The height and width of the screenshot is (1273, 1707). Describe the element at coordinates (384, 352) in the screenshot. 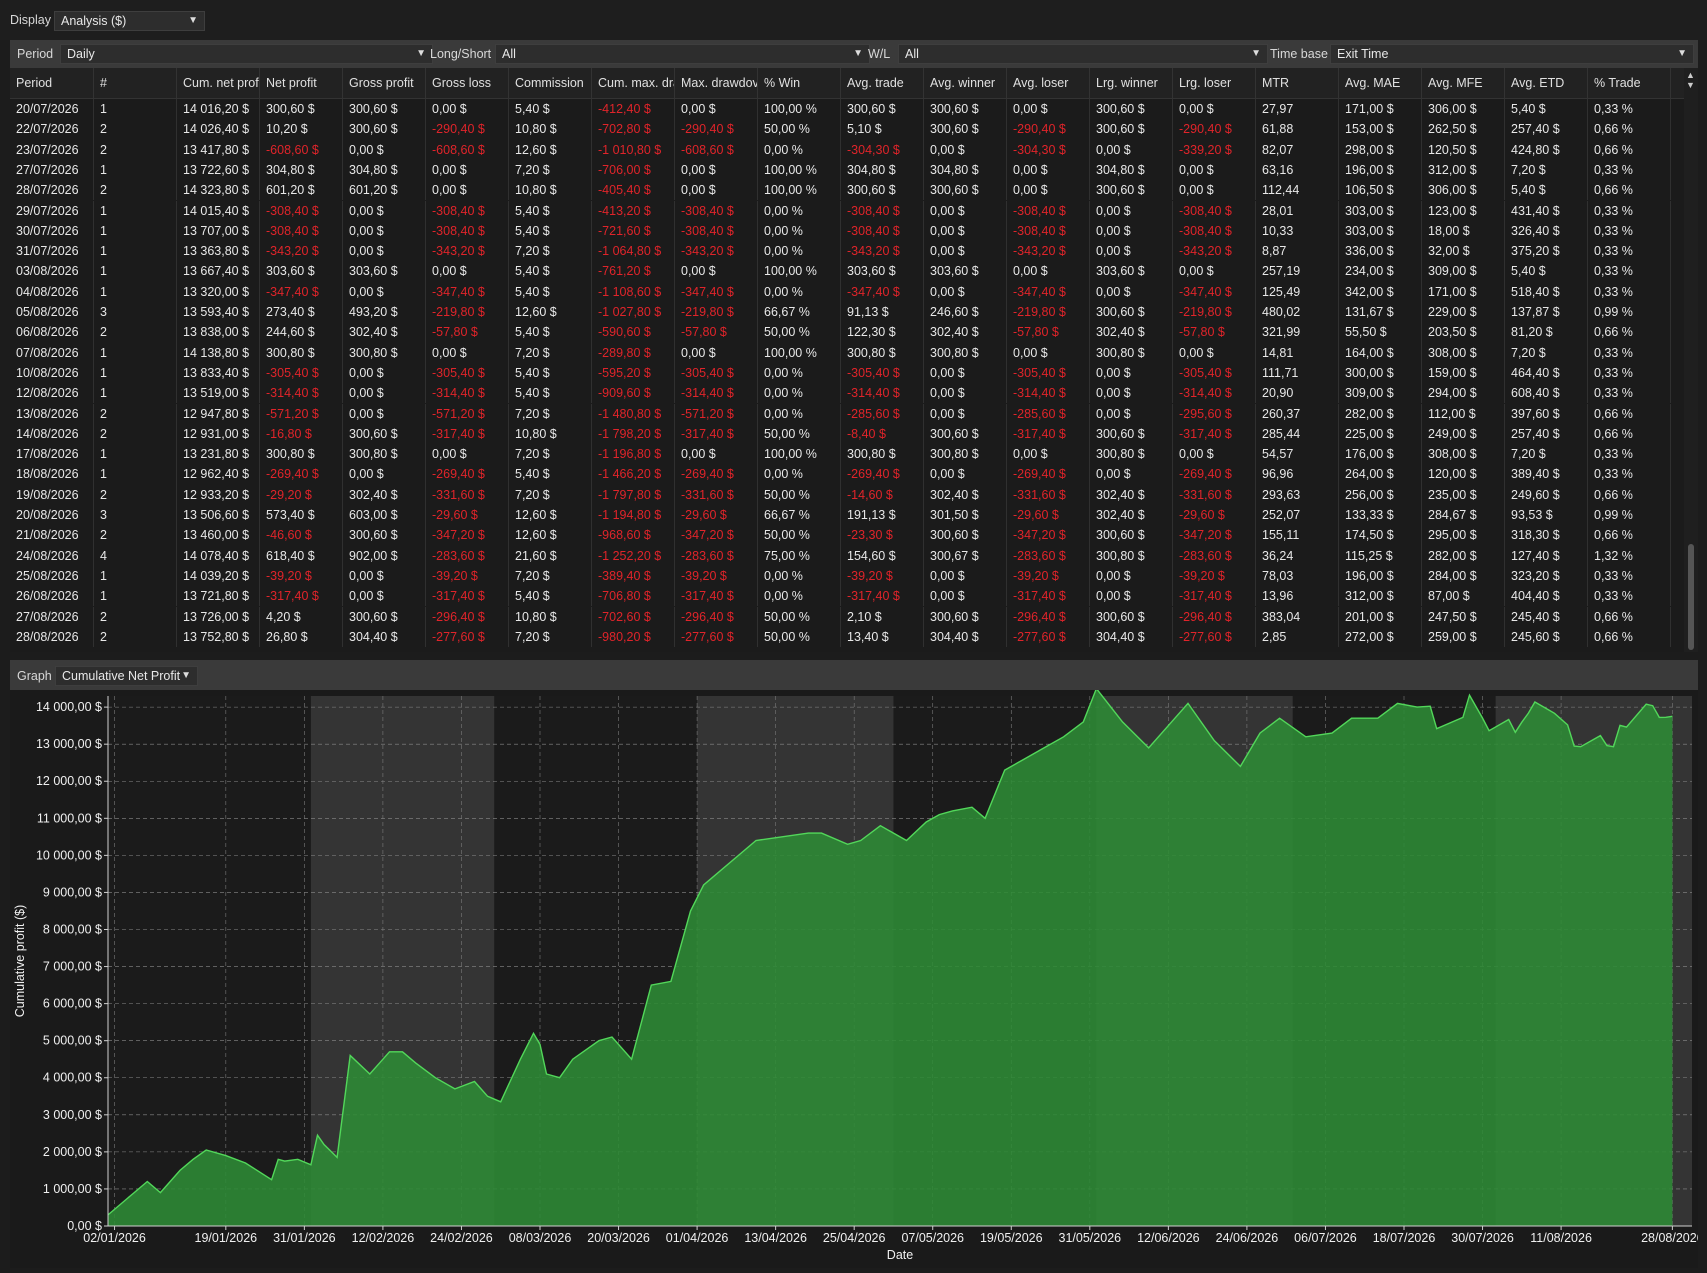

I see `table-cell: 300,80 $` at that location.